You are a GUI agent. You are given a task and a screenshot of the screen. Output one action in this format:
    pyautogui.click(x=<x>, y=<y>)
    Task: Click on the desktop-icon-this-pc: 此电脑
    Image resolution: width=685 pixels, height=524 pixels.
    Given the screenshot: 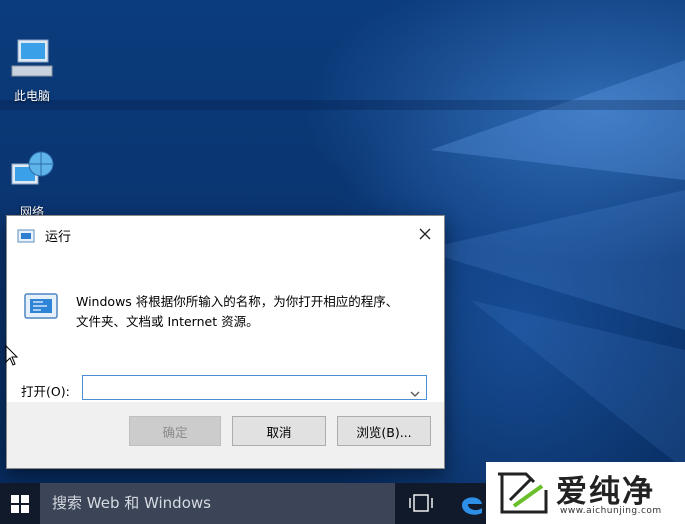 What is the action you would take?
    pyautogui.click(x=32, y=70)
    